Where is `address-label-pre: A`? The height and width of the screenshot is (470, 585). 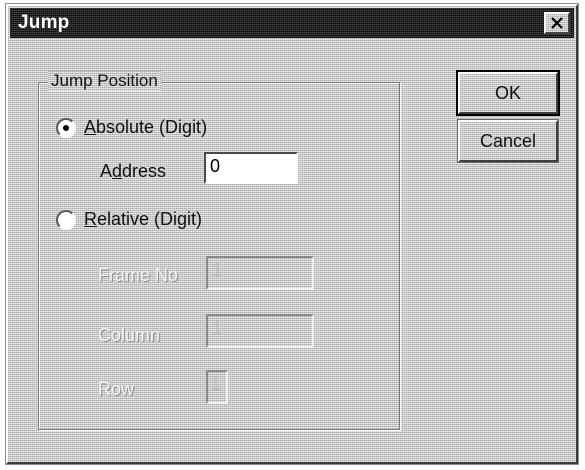
address-label-pre: A is located at coordinates (106, 171).